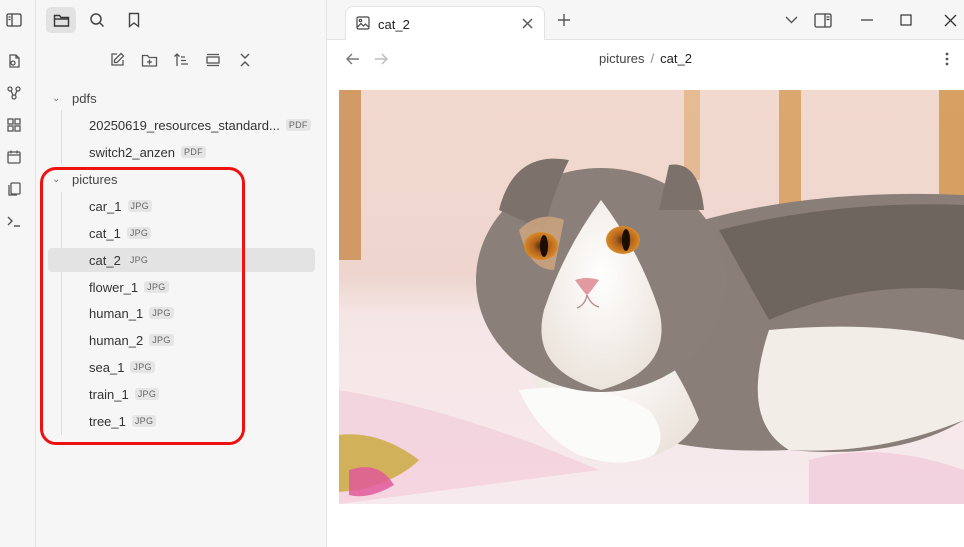 Image resolution: width=964 pixels, height=547 pixels. What do you see at coordinates (363, 24) in the screenshot?
I see `image-file-icon` at bounding box center [363, 24].